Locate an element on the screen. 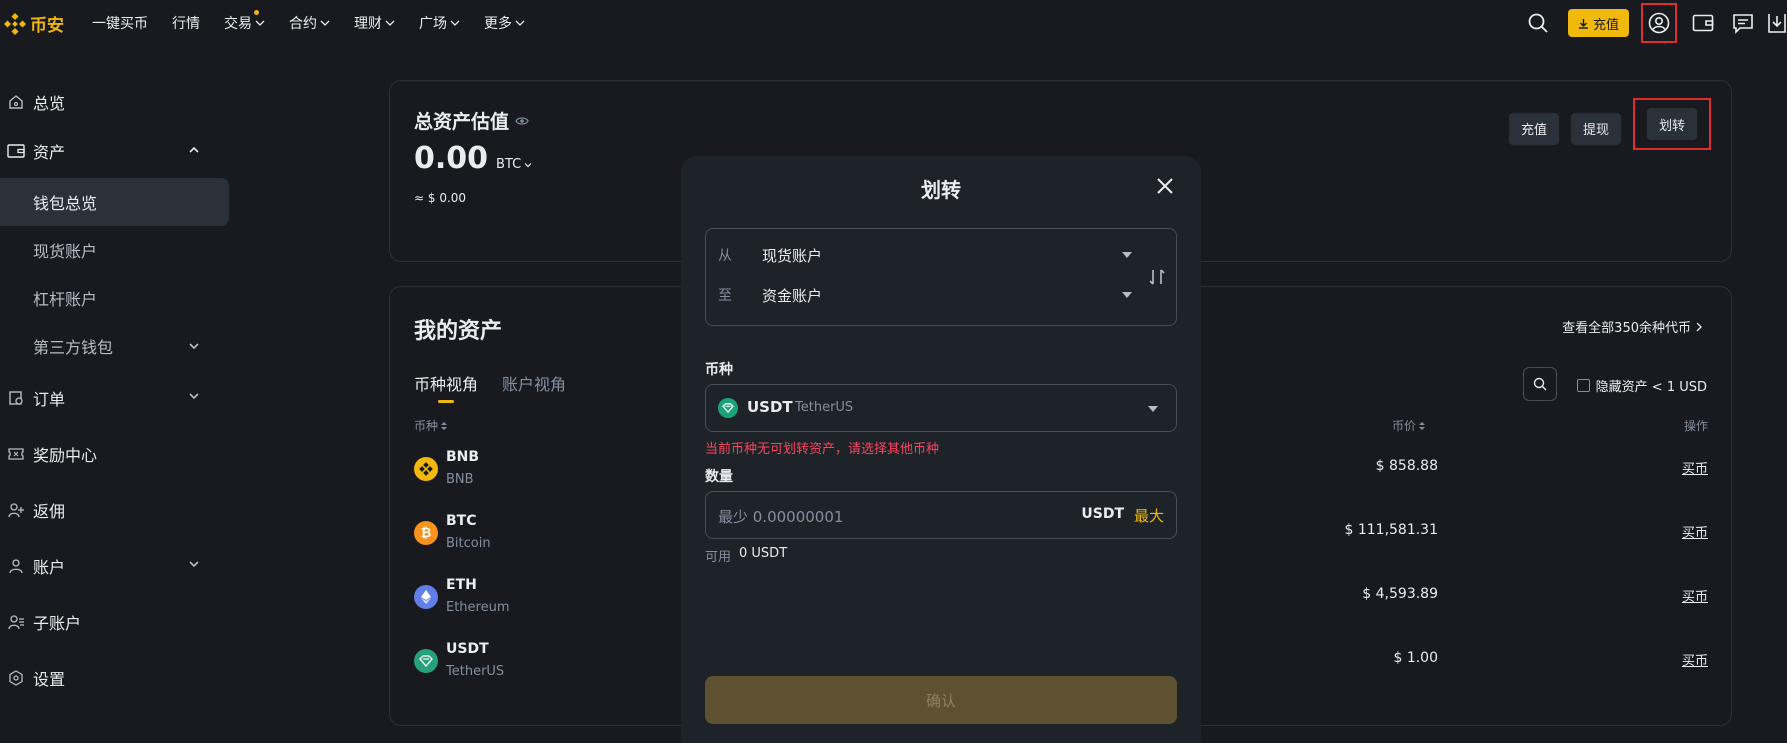 This screenshot has height=743, width=1787. coin-name: TetherUS is located at coordinates (475, 671).